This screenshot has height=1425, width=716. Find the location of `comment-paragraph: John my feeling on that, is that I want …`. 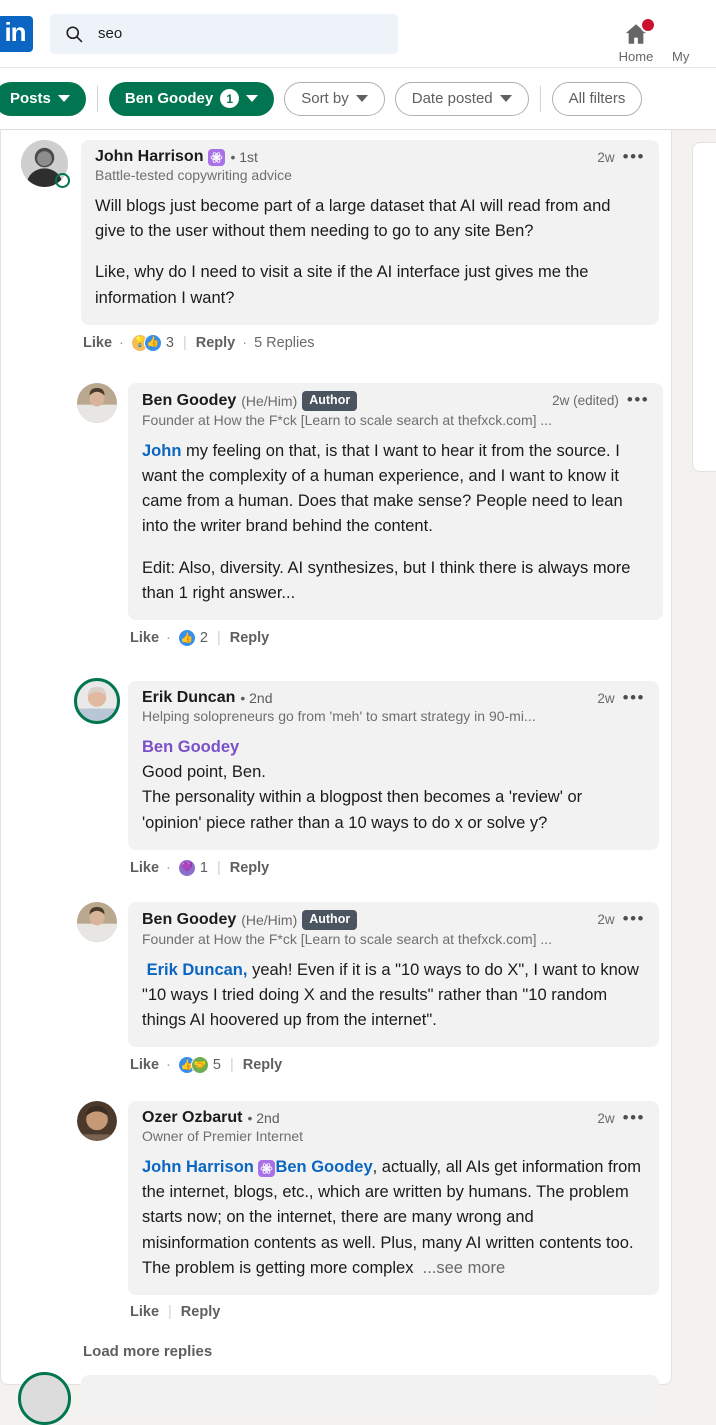

comment-paragraph: John my feeling on that, is that I want … is located at coordinates (395, 489).